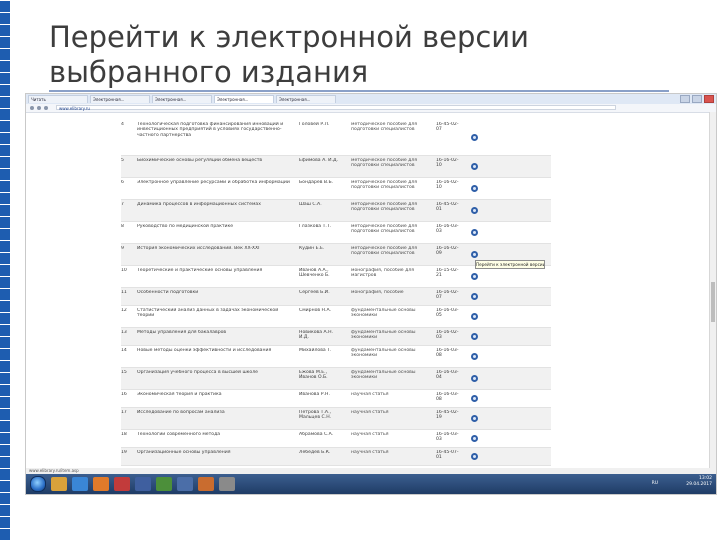 The width and height of the screenshot is (720, 540). What do you see at coordinates (101, 484) in the screenshot?
I see `media-player-icon` at bounding box center [101, 484].